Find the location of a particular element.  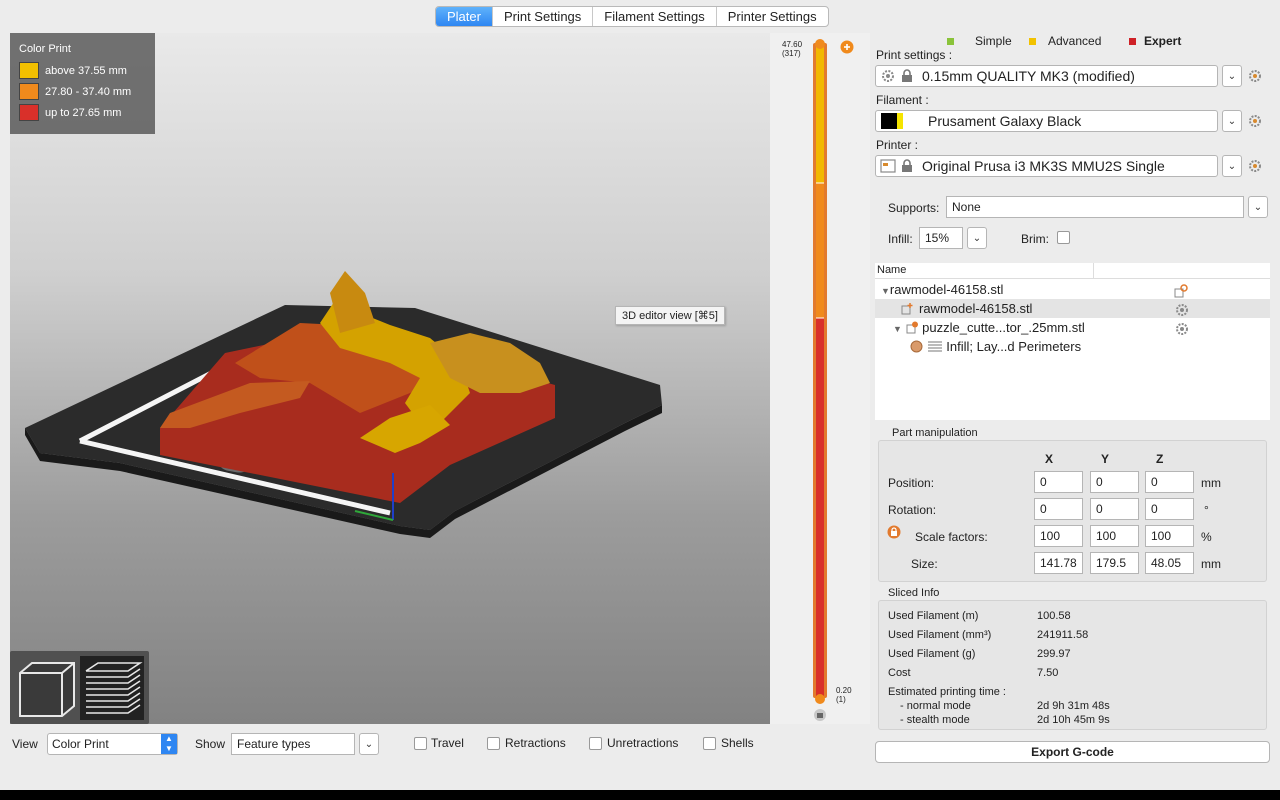

printer-select: Original Prusa i3 MK3S MMU2S Single is located at coordinates (1046, 166).